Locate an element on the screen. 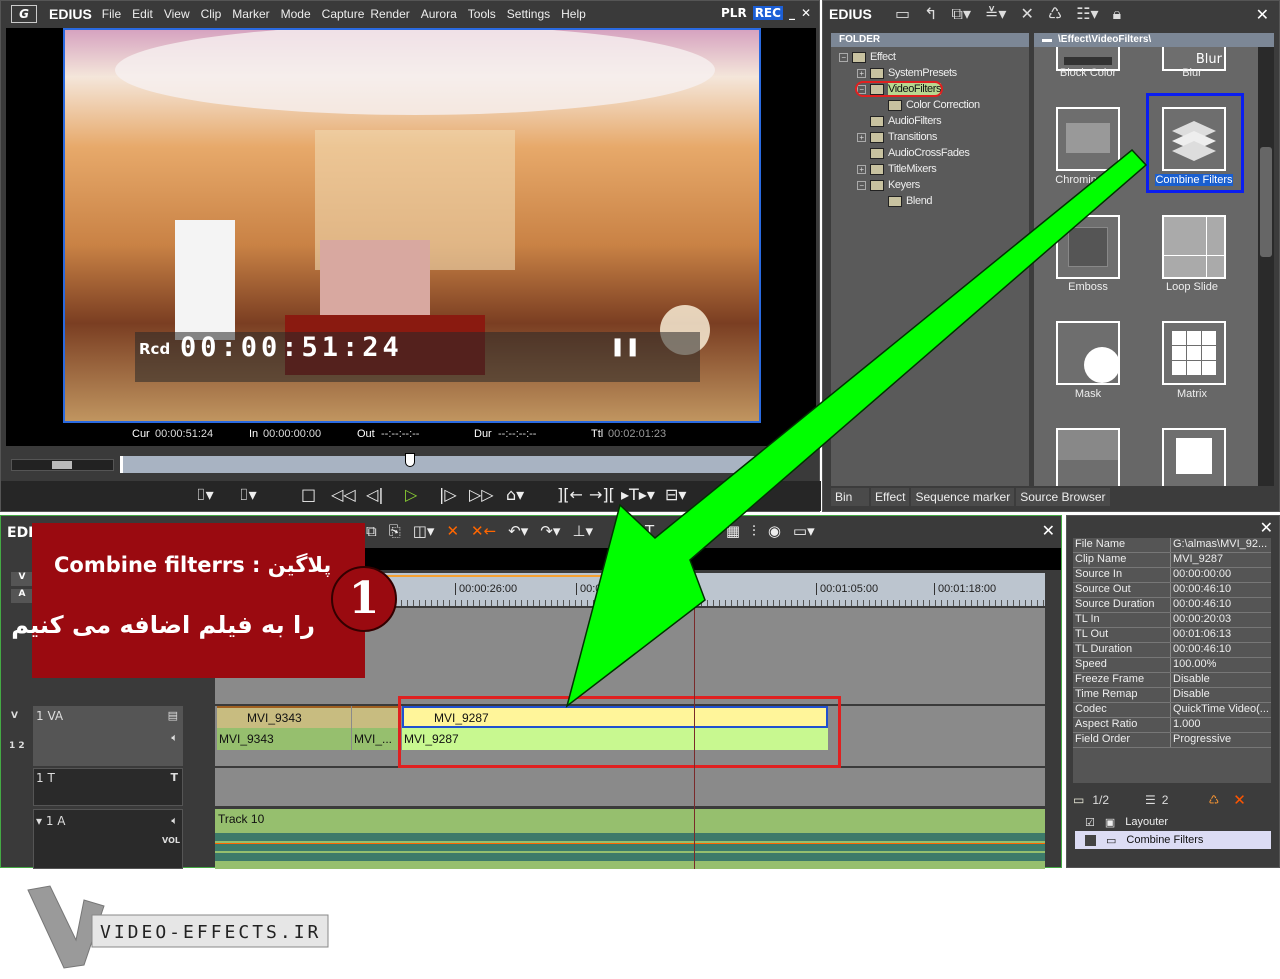  step-number-badge: 1 is located at coordinates (364, 599).